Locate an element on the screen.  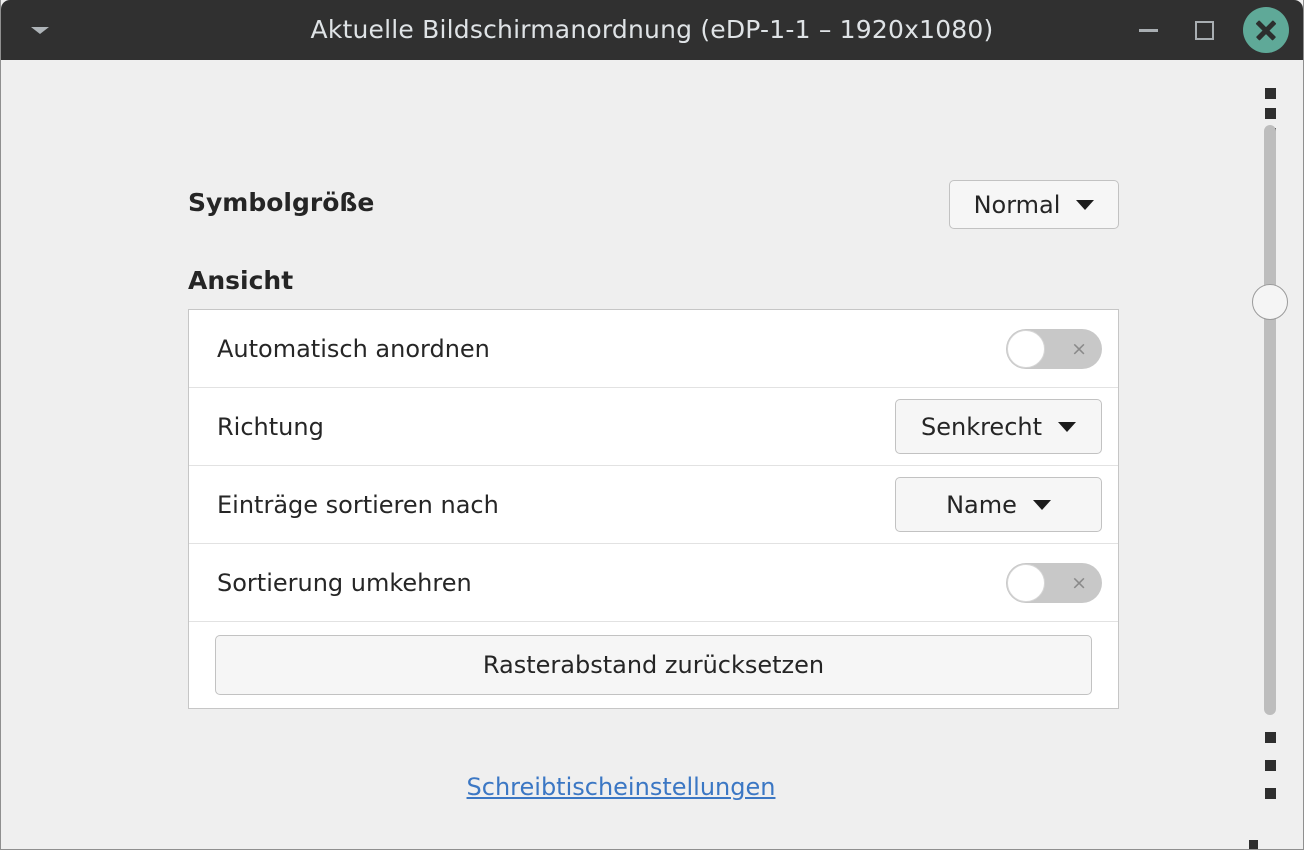
row-label-sort-by: Einträge sortieren nach is located at coordinates (358, 504).